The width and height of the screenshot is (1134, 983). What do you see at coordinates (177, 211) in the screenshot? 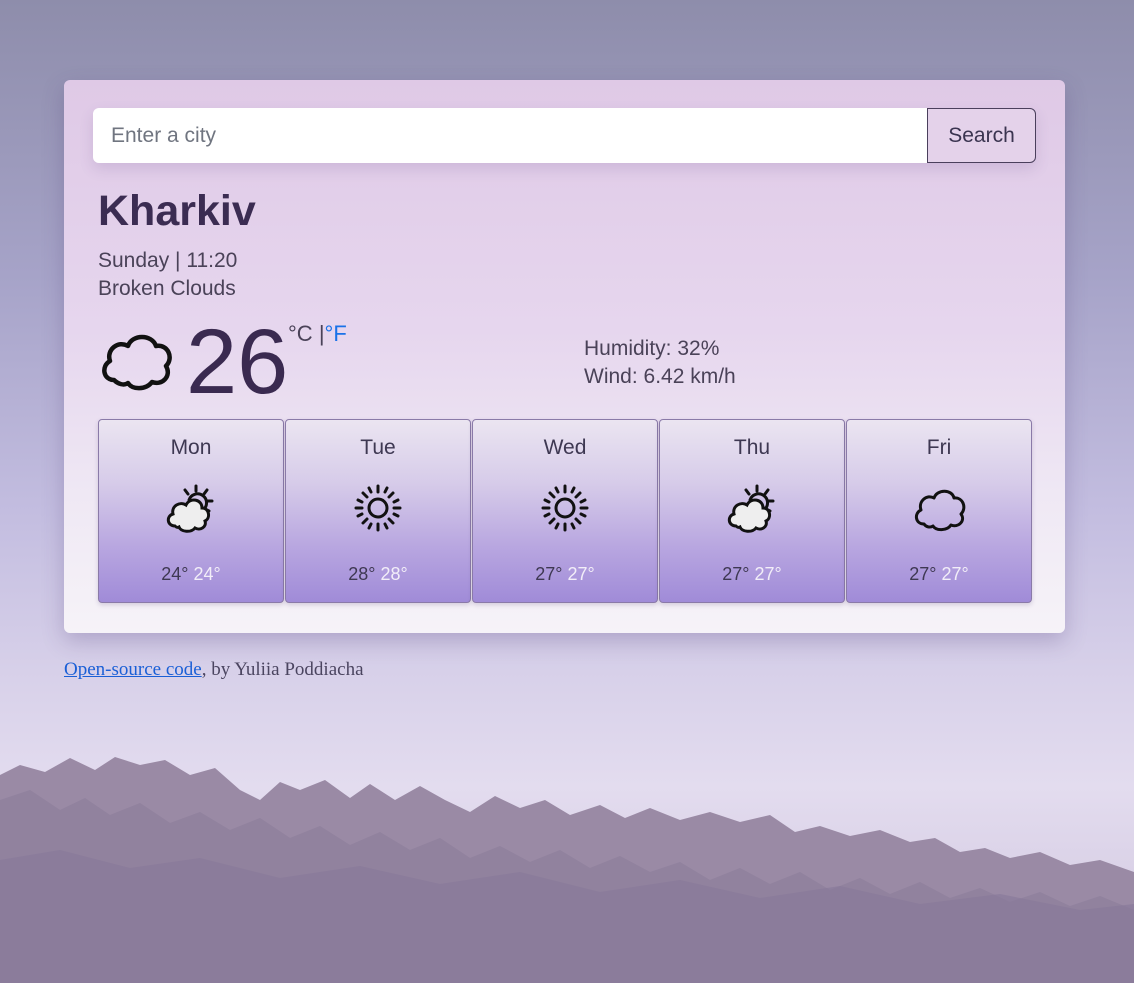
I see `city-name: Kharkiv` at bounding box center [177, 211].